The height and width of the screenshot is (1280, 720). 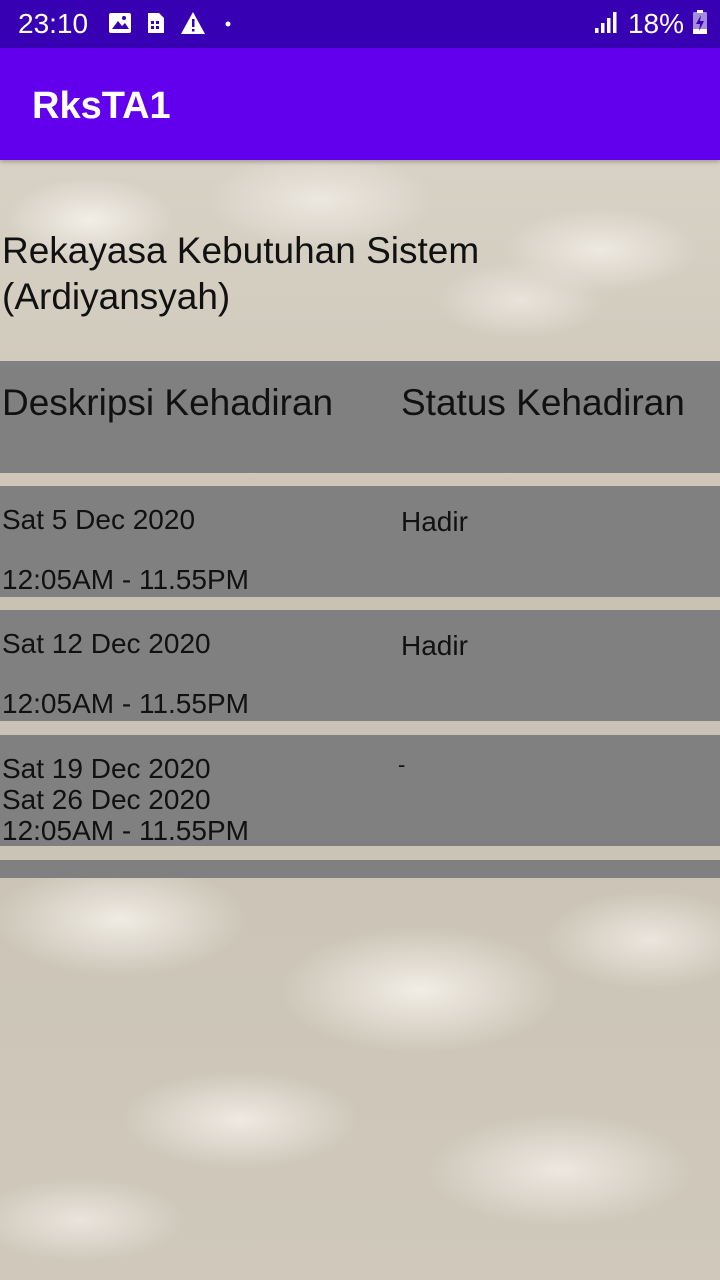 What do you see at coordinates (116, 296) in the screenshot?
I see `course-title-line2: (Ardiyansyah)` at bounding box center [116, 296].